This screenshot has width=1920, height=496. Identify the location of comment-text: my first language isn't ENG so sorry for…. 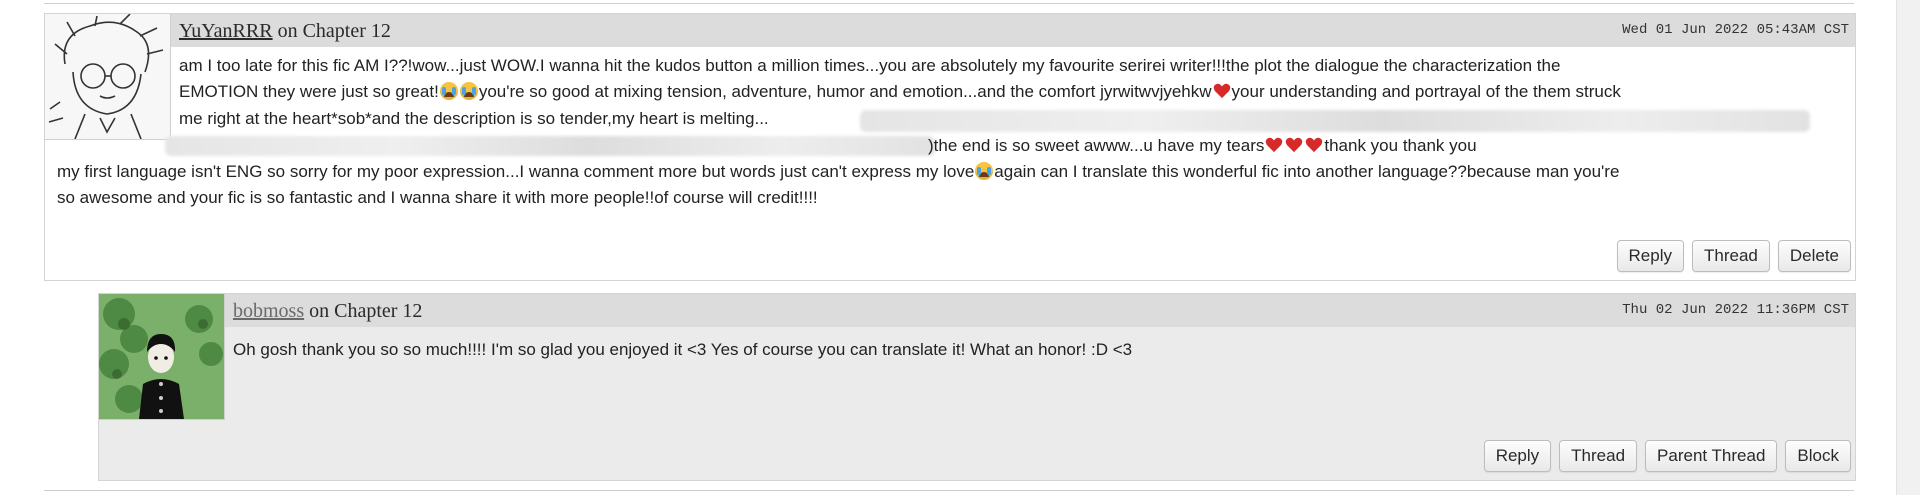
(516, 171).